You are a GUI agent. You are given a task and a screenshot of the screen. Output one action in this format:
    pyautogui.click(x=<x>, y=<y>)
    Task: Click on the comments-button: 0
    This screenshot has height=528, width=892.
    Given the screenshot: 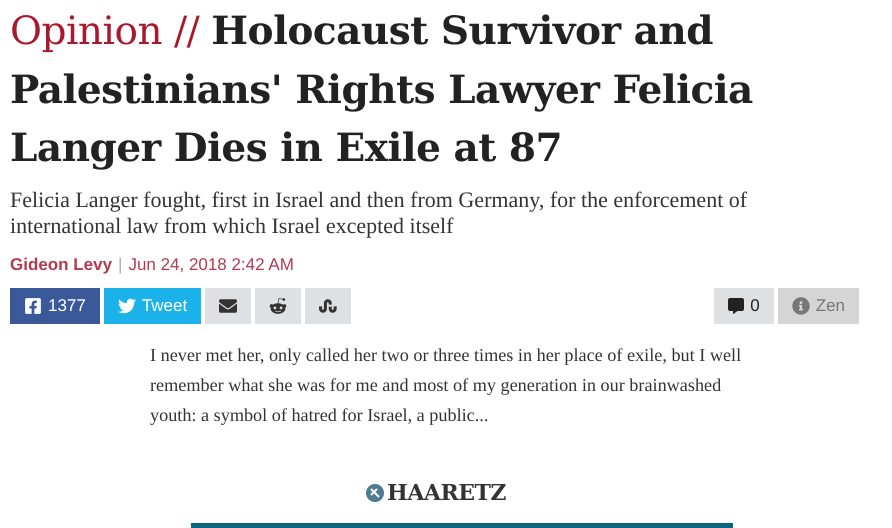 What is the action you would take?
    pyautogui.click(x=744, y=306)
    